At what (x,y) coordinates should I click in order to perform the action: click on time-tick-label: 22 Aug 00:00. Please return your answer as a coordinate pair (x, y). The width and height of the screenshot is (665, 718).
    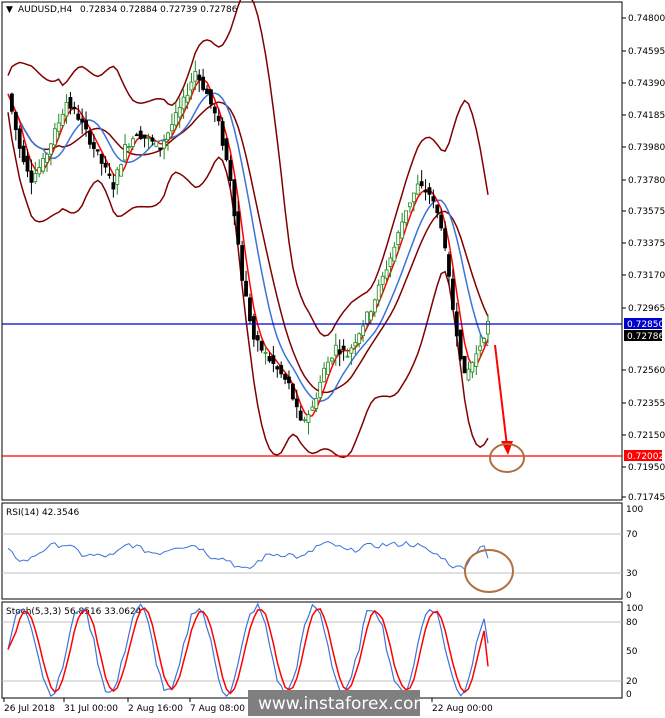
    Looking at the image, I should click on (462, 709).